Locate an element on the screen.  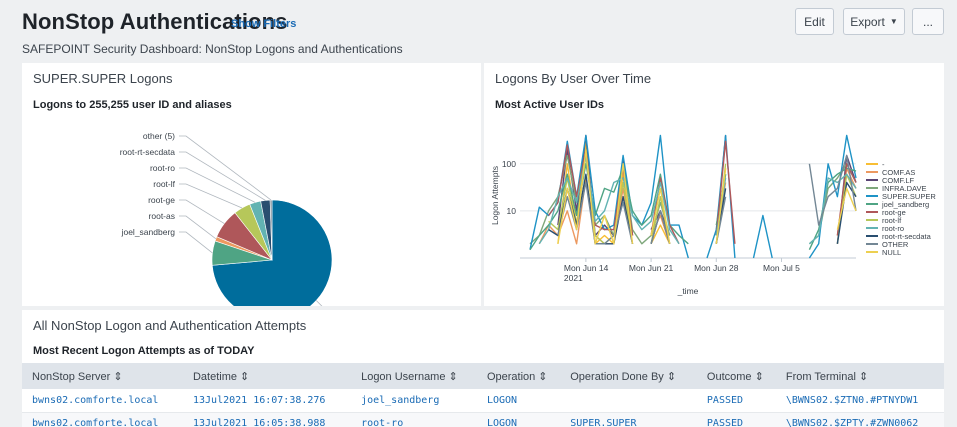
y-axis-title: Logon Attempts is located at coordinates (495, 195).